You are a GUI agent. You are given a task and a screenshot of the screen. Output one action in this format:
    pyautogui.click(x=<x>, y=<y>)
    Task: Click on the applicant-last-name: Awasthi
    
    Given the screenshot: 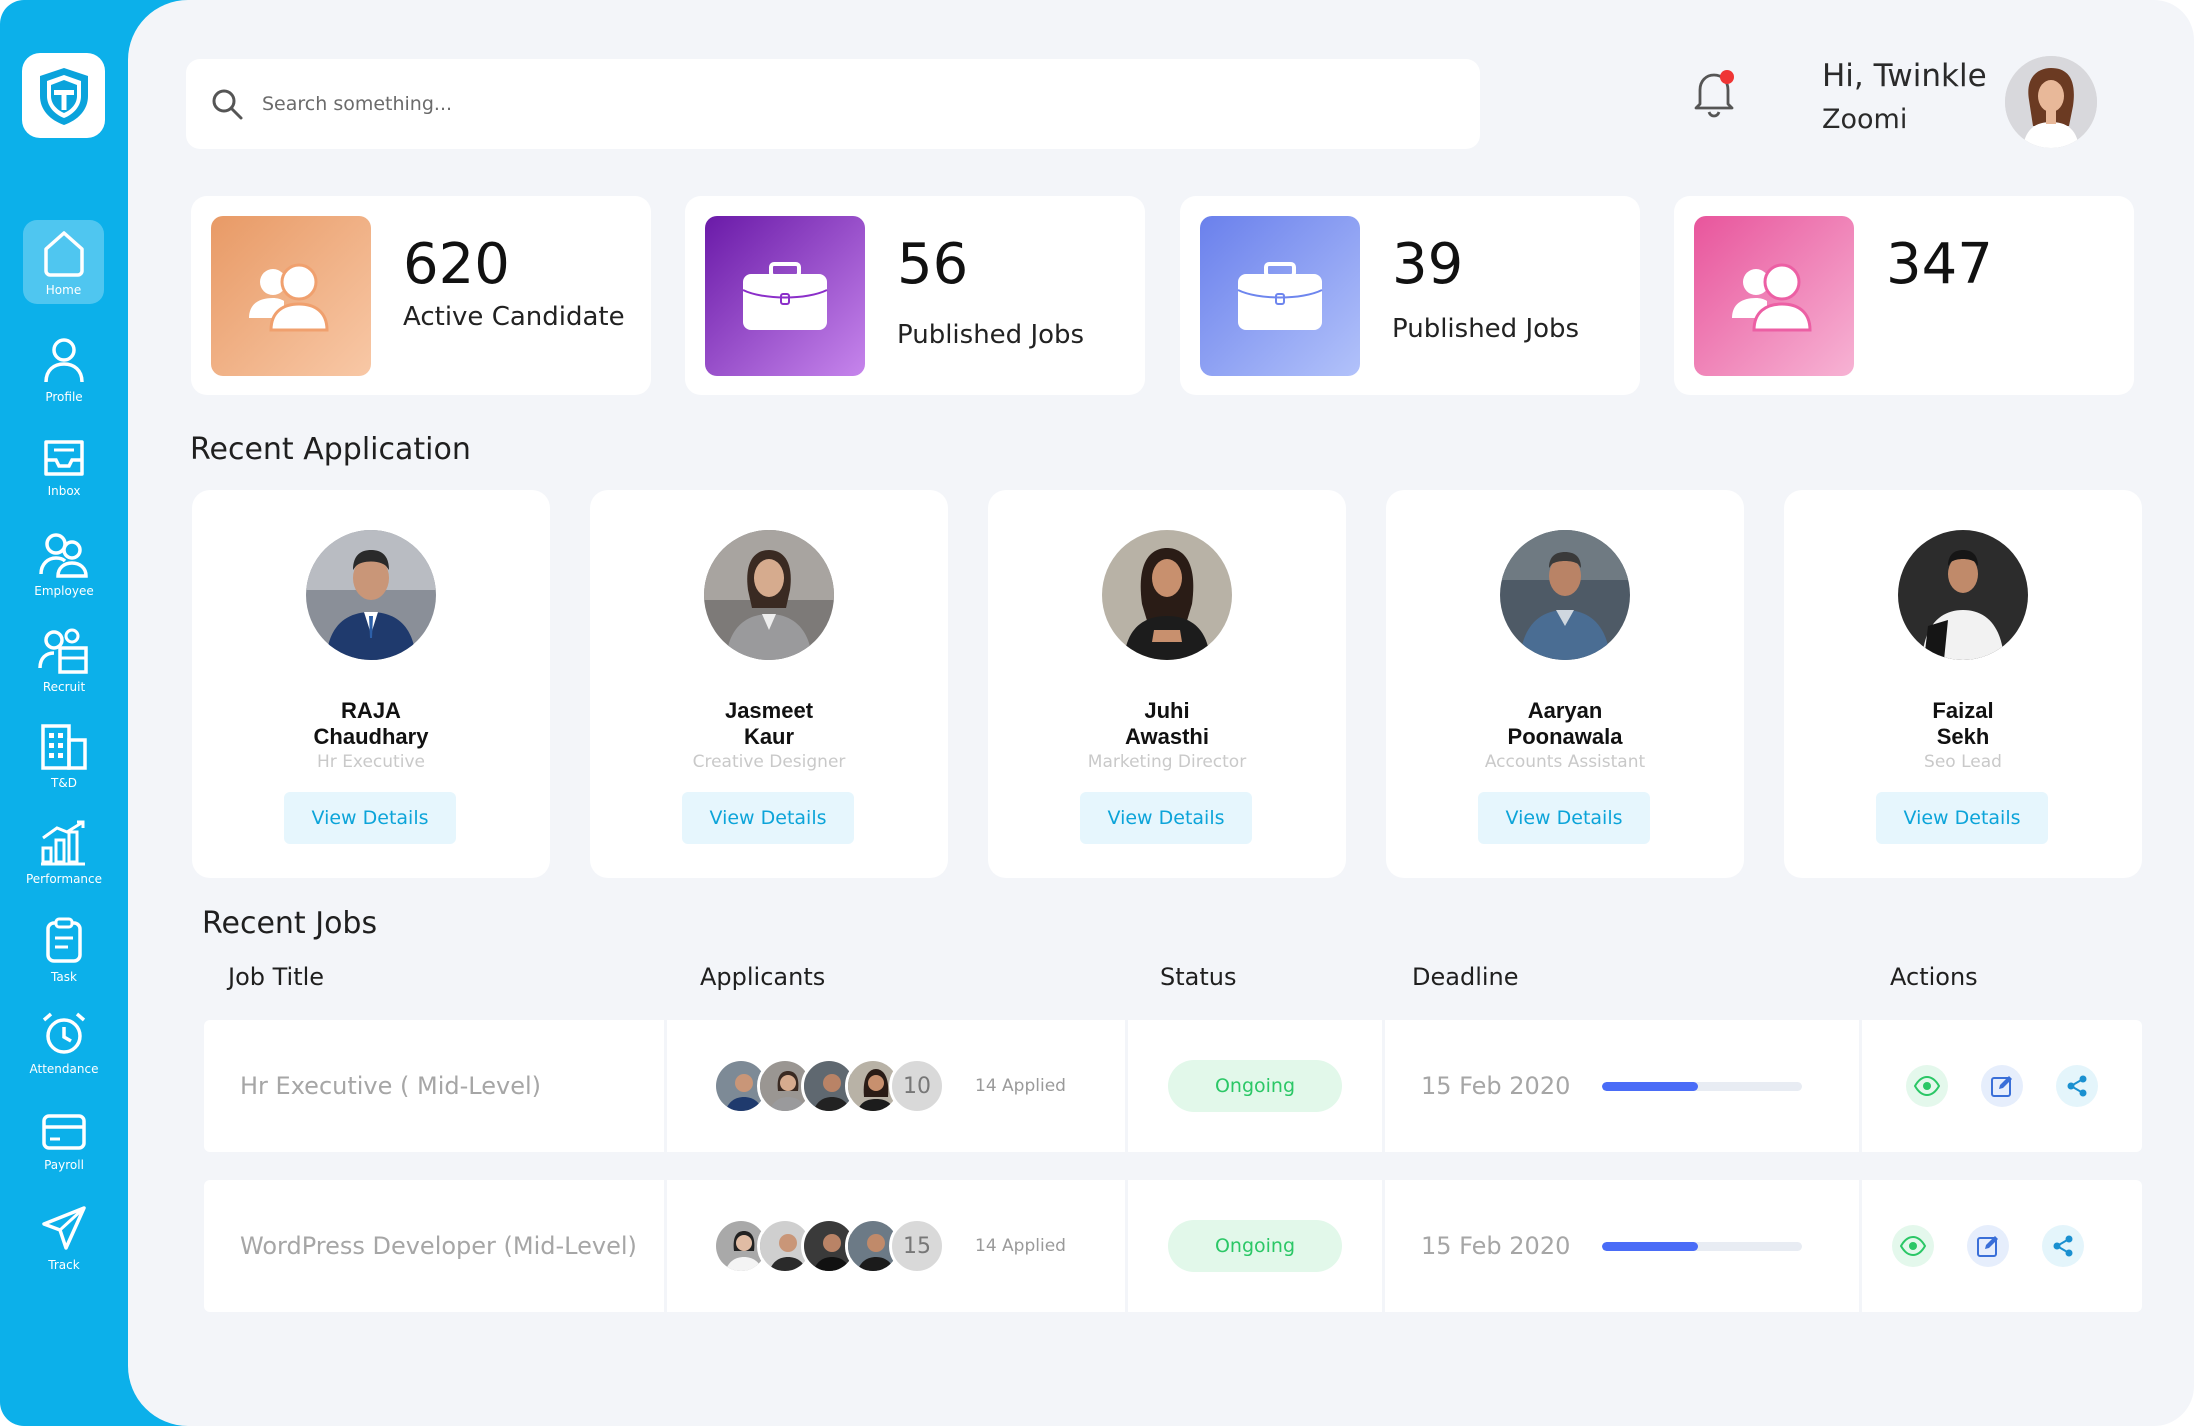 What is the action you would take?
    pyautogui.click(x=1167, y=736)
    